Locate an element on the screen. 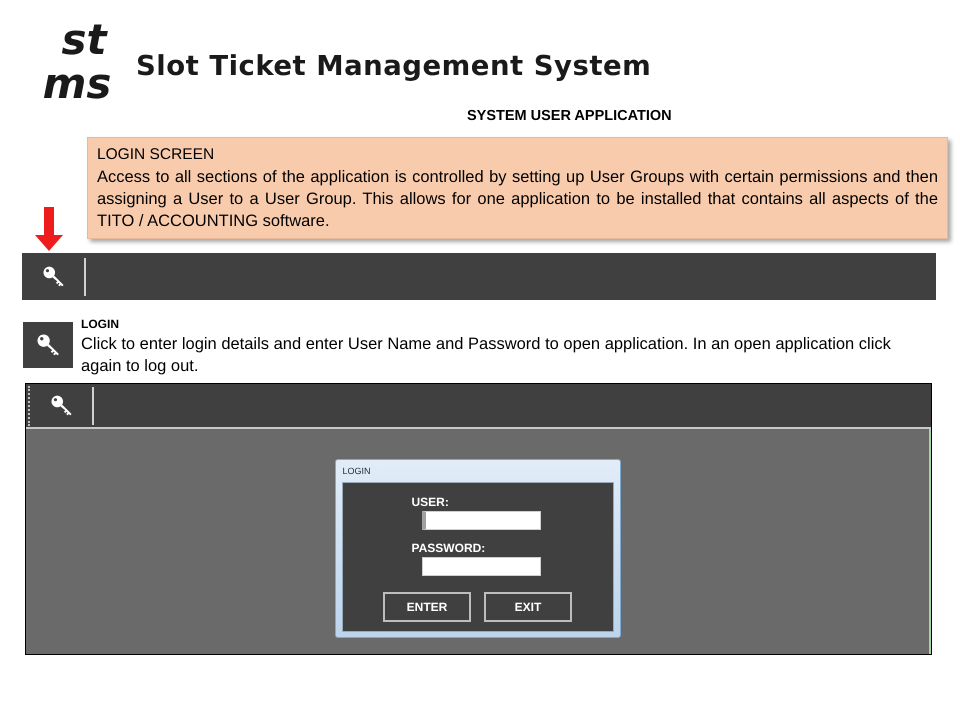  field-label: USER: is located at coordinates (430, 502).